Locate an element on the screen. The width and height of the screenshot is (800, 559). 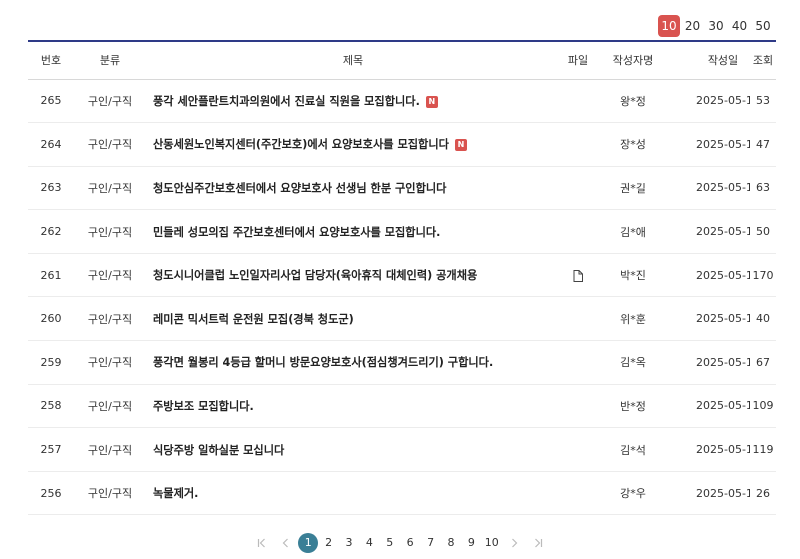
page-link-5: 5 is located at coordinates (390, 543).